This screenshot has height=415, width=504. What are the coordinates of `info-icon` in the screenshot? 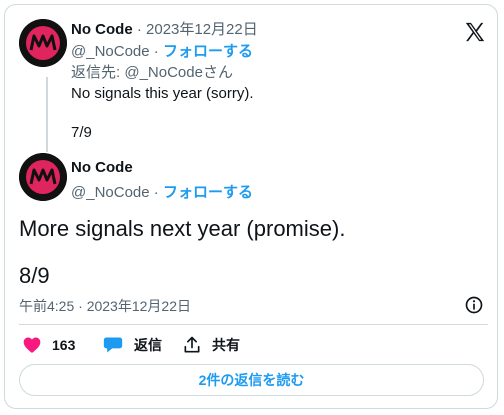 It's located at (474, 305).